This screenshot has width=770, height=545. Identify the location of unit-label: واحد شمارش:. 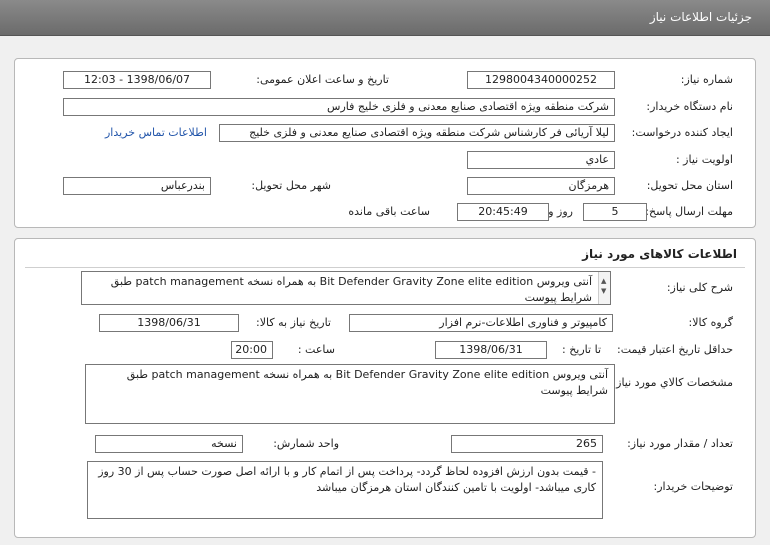
(306, 443).